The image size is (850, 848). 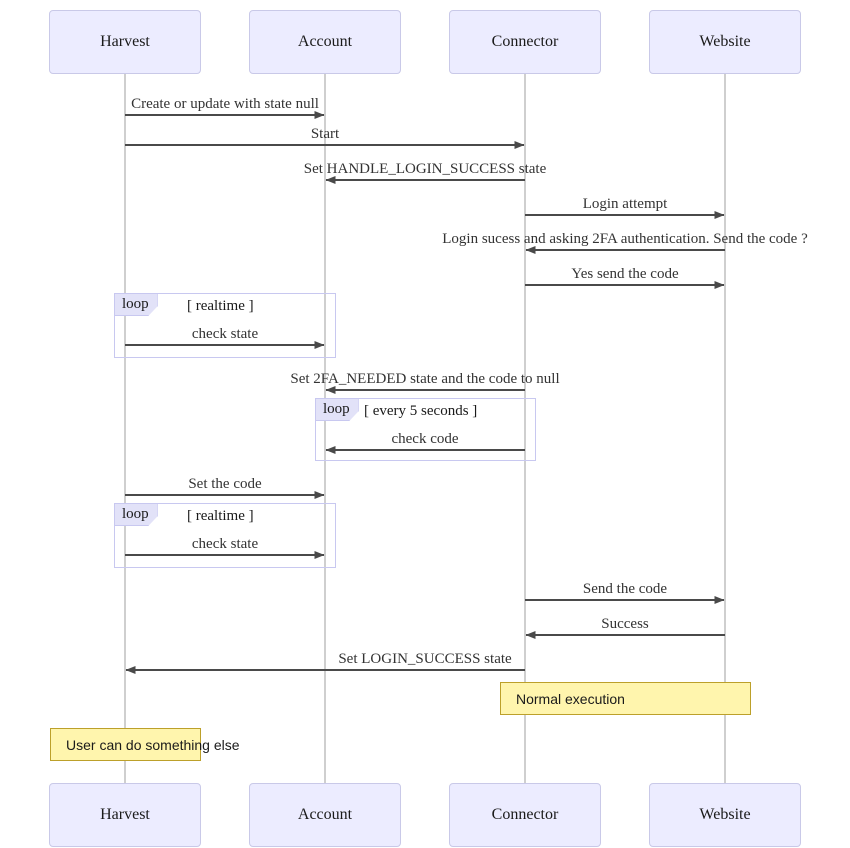 What do you see at coordinates (225, 334) in the screenshot?
I see `message-label-m7: check state` at bounding box center [225, 334].